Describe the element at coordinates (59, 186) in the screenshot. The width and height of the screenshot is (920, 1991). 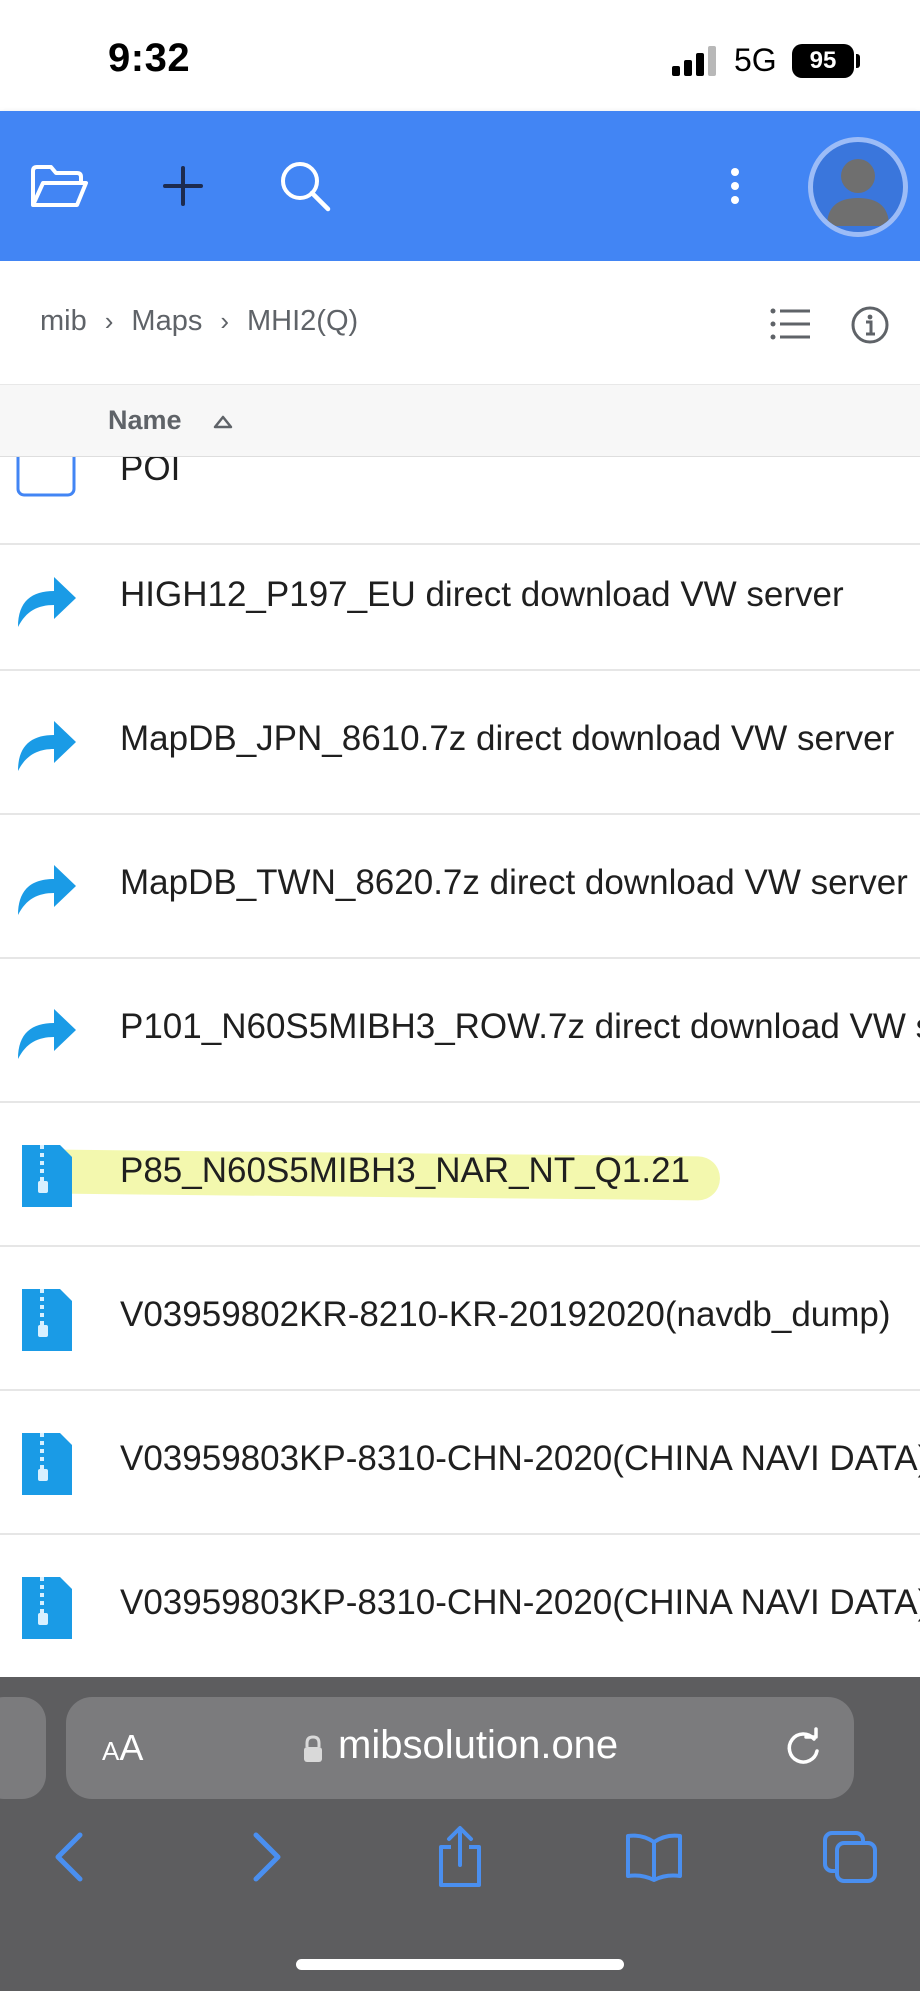
I see `folder-open-icon` at that location.